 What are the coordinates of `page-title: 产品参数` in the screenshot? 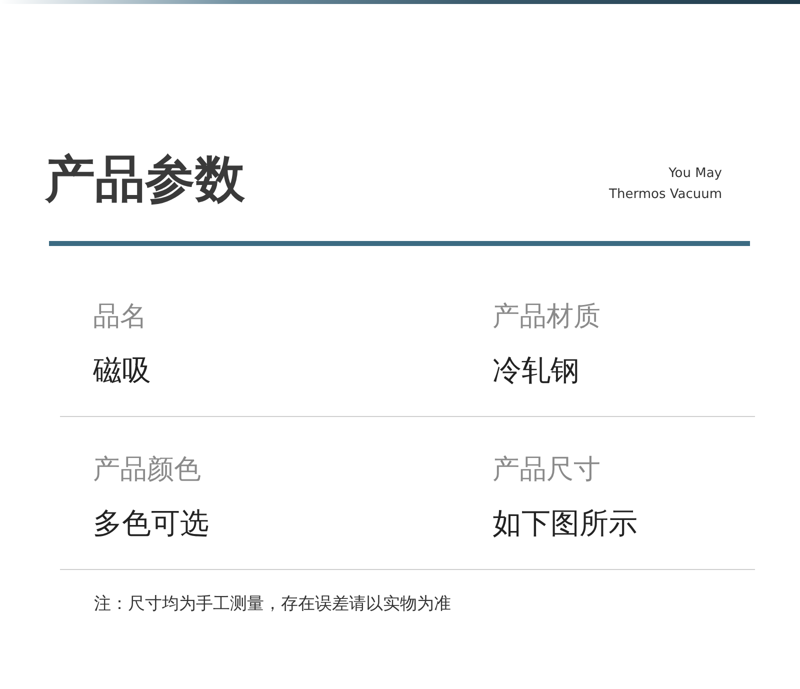 It's located at (145, 179).